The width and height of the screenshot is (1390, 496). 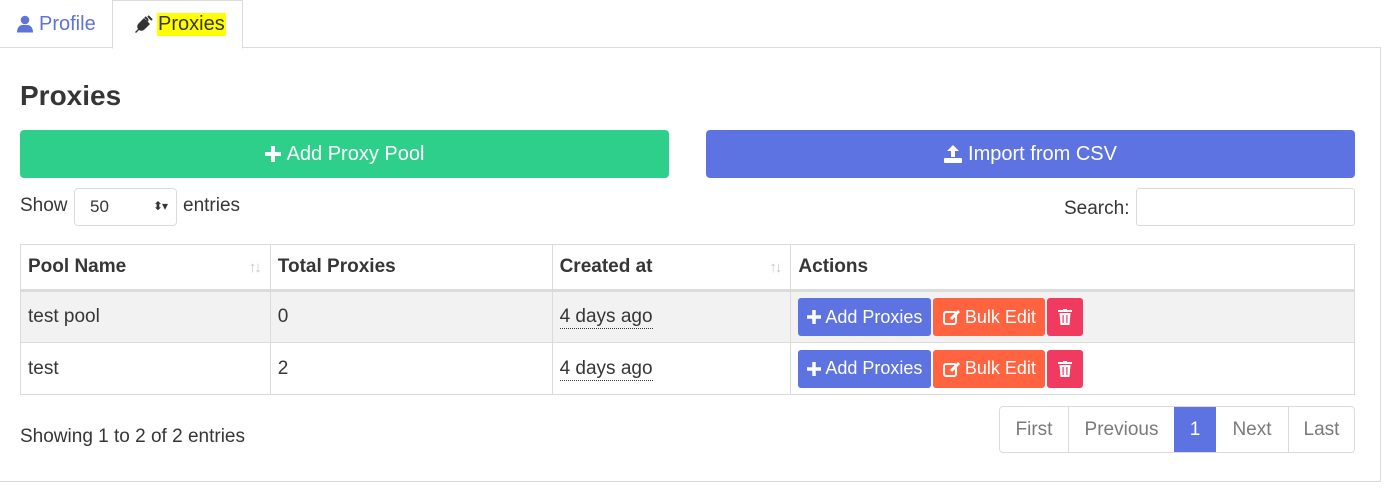 I want to click on pagination-next: Next, so click(x=1252, y=429).